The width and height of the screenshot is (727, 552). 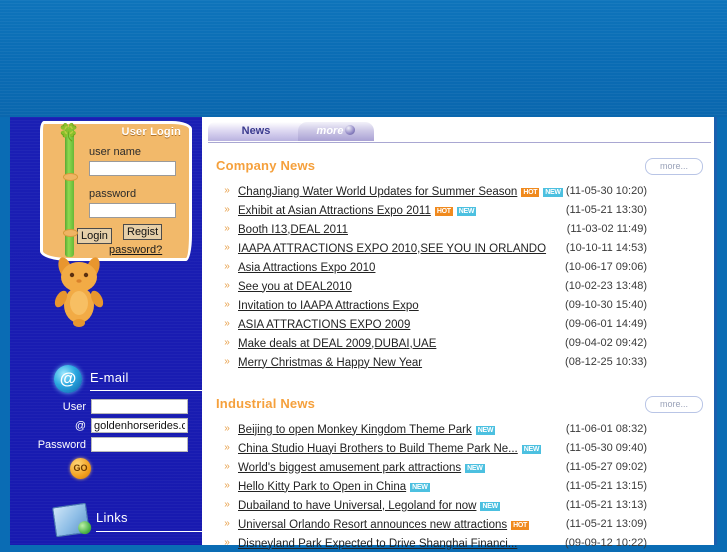 What do you see at coordinates (79, 292) in the screenshot?
I see `bunny-mascot-icon` at bounding box center [79, 292].